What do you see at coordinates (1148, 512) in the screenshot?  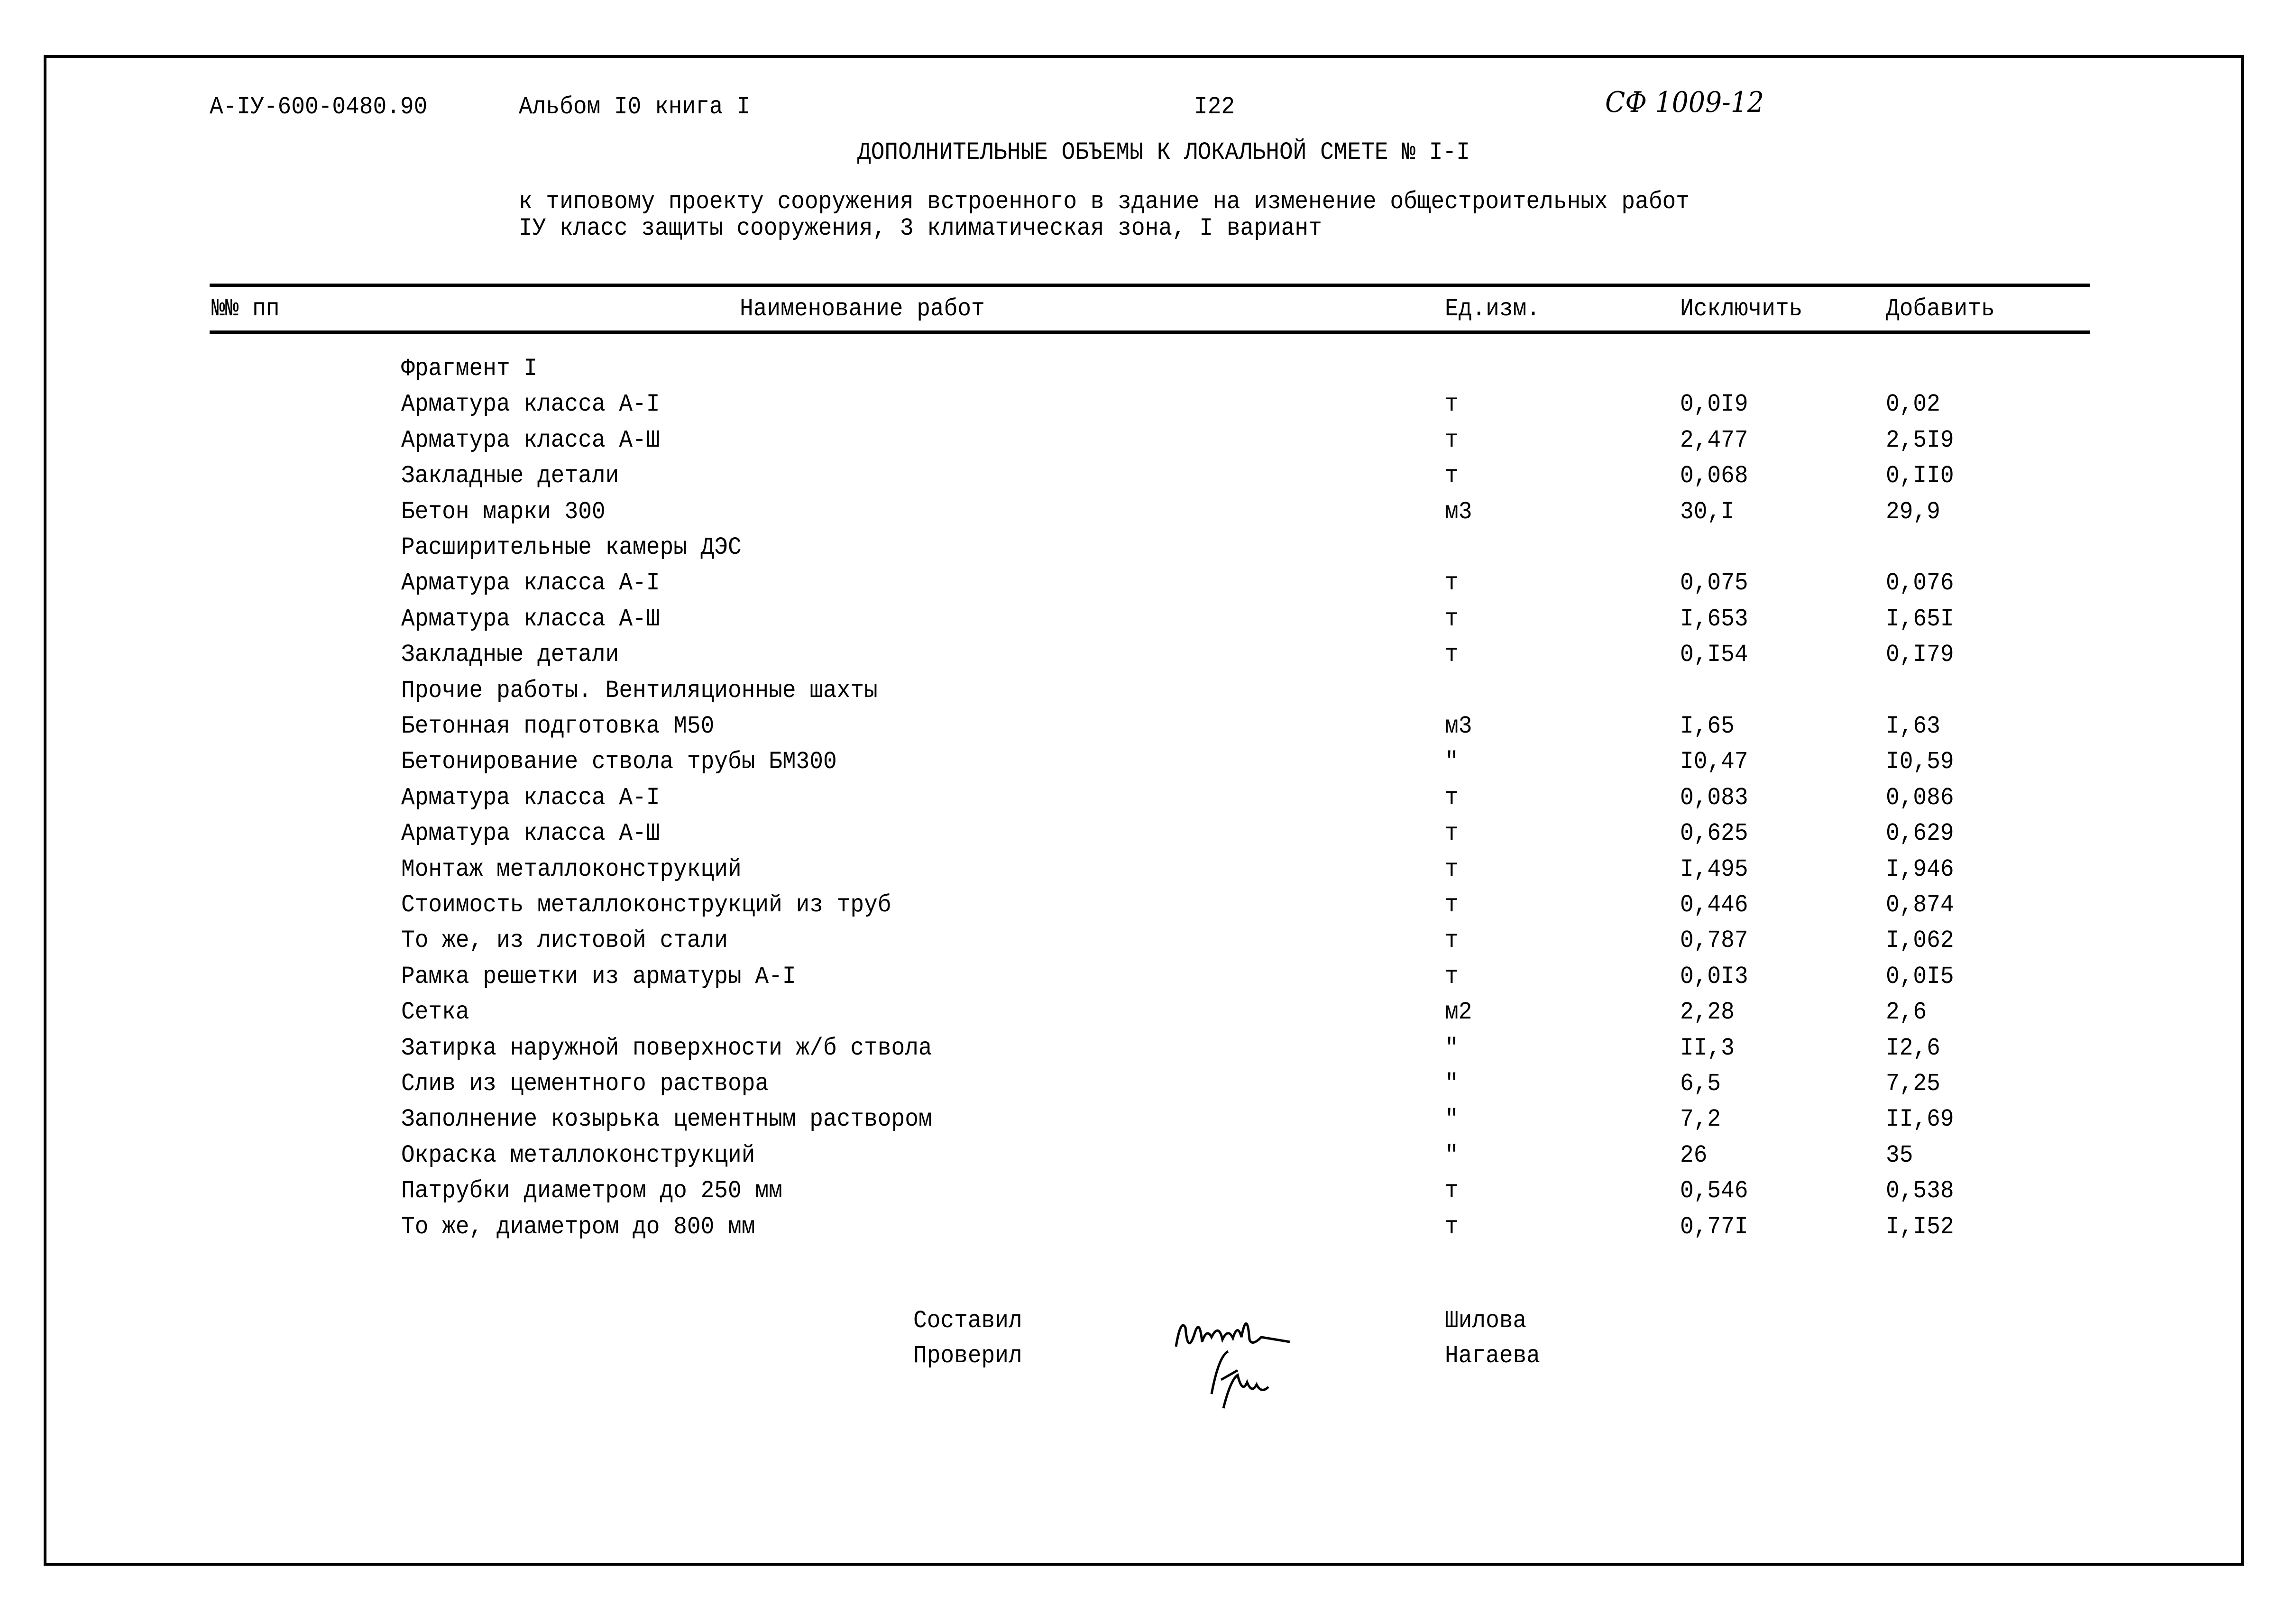 I see `table-row: Бетон марки 300 м3 30,I 29,9` at bounding box center [1148, 512].